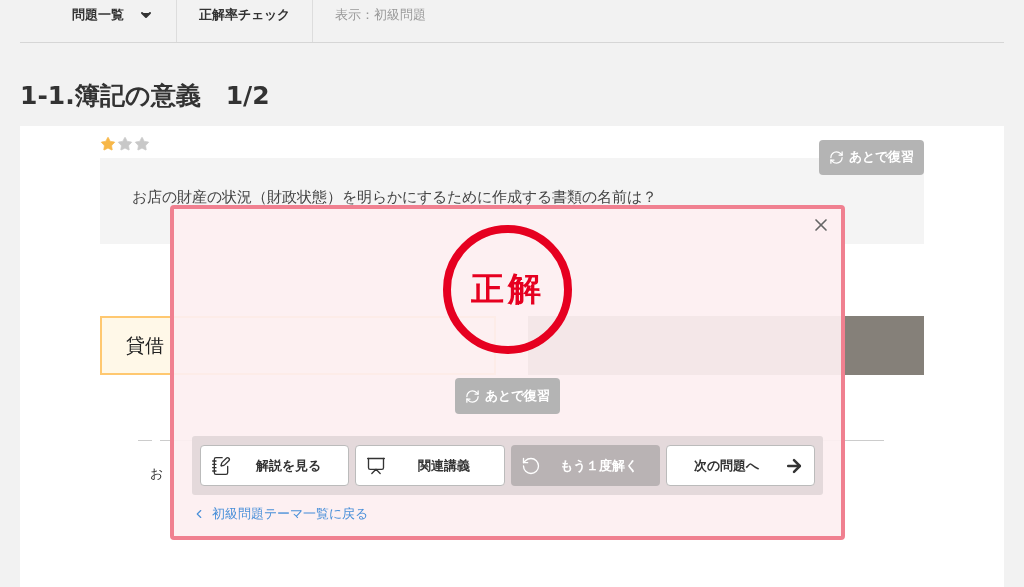 The width and height of the screenshot is (1024, 587). Describe the element at coordinates (376, 465) in the screenshot. I see `presentation-icon` at that location.